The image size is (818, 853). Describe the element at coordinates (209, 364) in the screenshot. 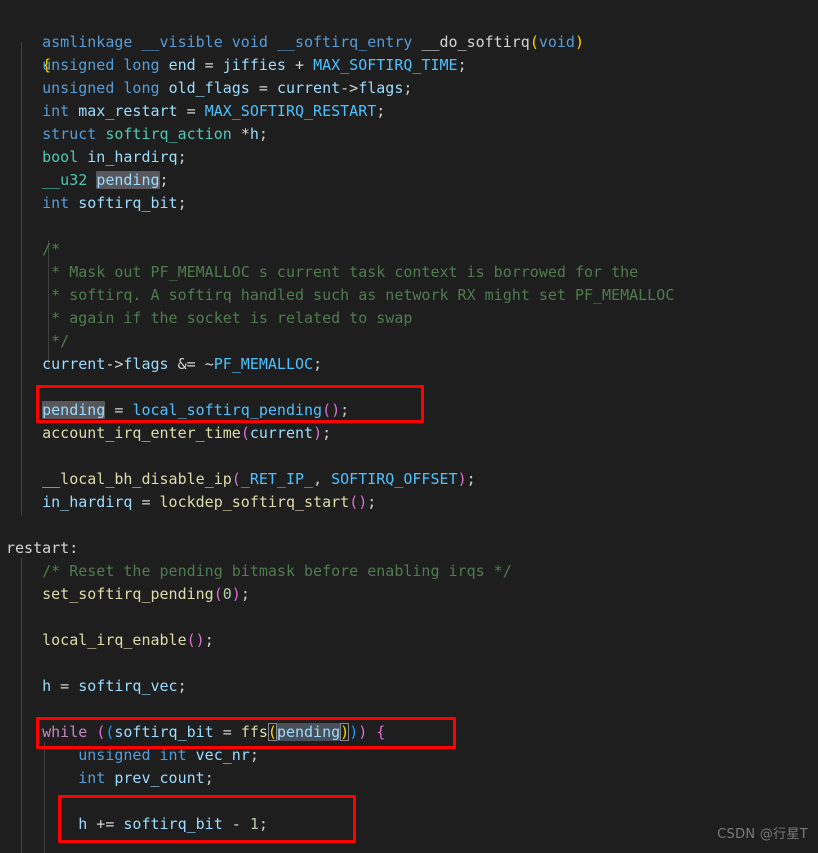

I see `token-tilde: ~` at that location.